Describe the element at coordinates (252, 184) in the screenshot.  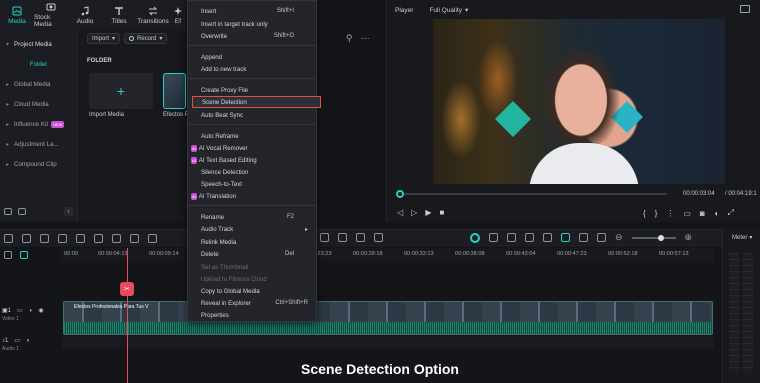
I see `menu-item-speech-to-text: Speech-to-Text` at that location.